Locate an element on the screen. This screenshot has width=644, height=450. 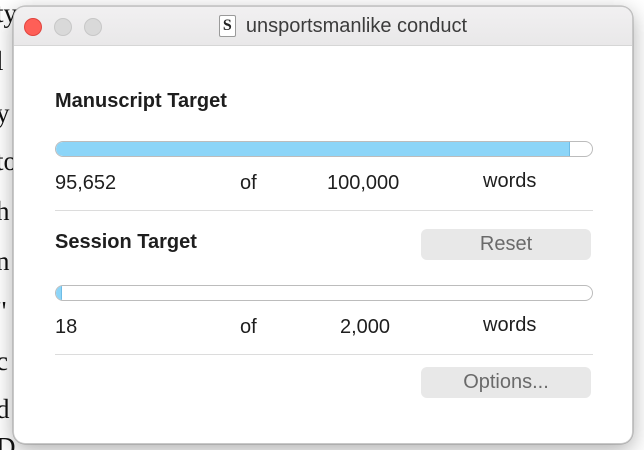
zoom-window-button is located at coordinates (93, 27).